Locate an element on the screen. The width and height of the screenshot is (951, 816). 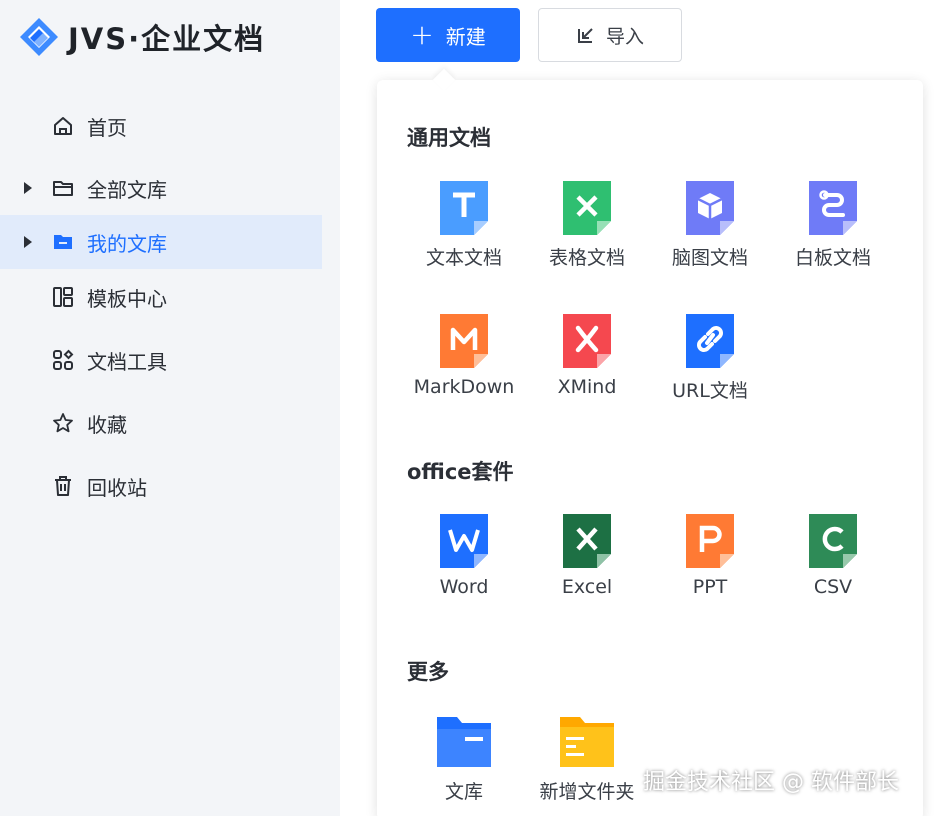
tools-icon is located at coordinates (63, 360).